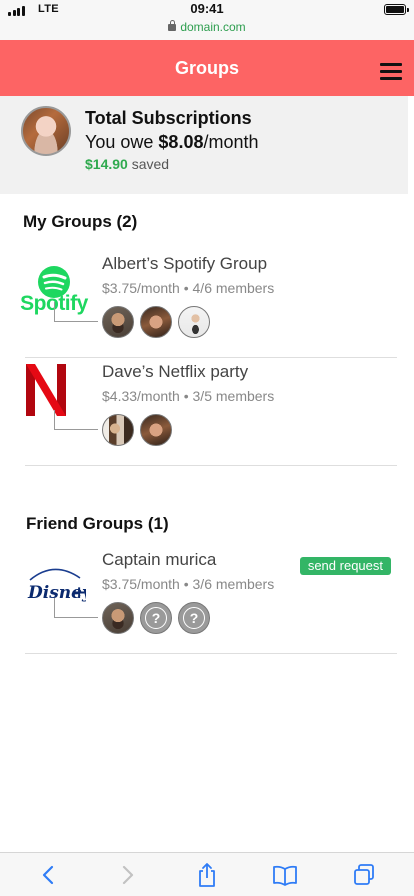 This screenshot has height=896, width=414. Describe the element at coordinates (213, 27) in the screenshot. I see `url-text: domain.com` at that location.